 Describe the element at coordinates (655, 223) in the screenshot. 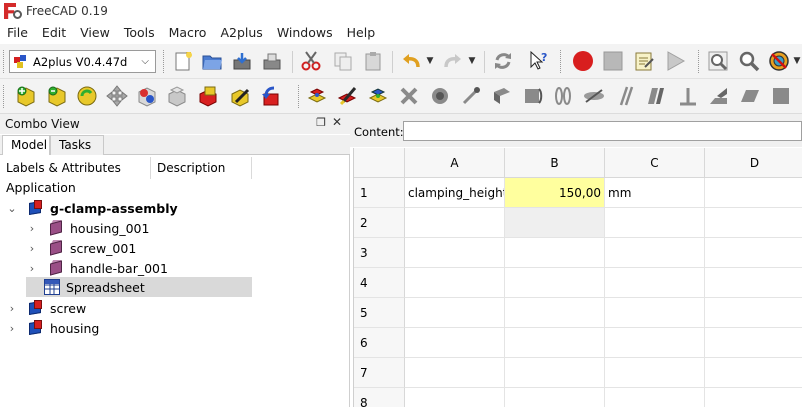

I see `cell-c2` at that location.